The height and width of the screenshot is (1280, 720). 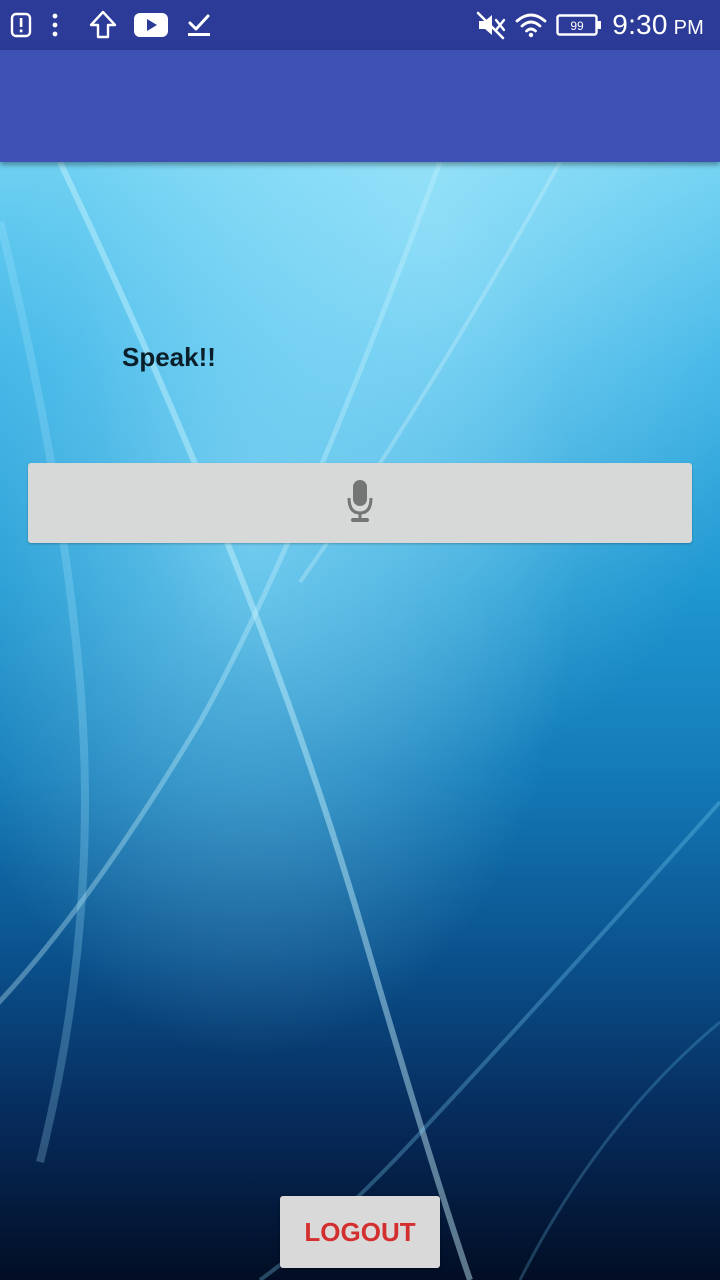 I want to click on microphone-button, so click(x=360, y=503).